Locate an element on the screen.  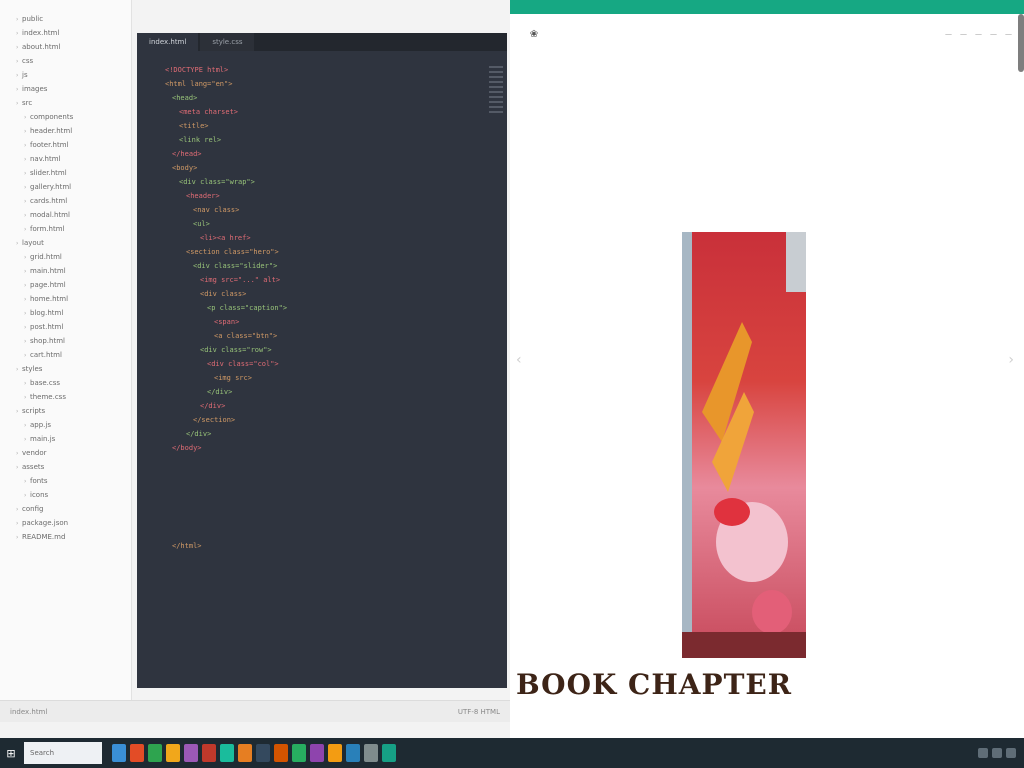
code-line: <div class="col"> is located at coordinates (322, 364).